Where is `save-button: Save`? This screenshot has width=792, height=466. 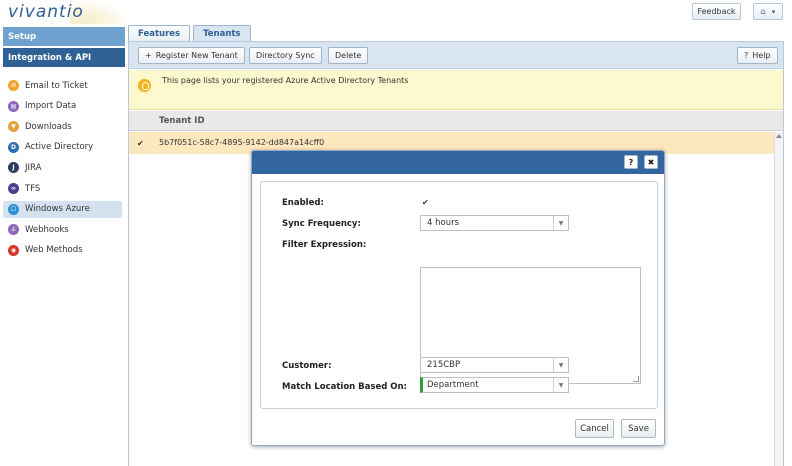 save-button: Save is located at coordinates (638, 428).